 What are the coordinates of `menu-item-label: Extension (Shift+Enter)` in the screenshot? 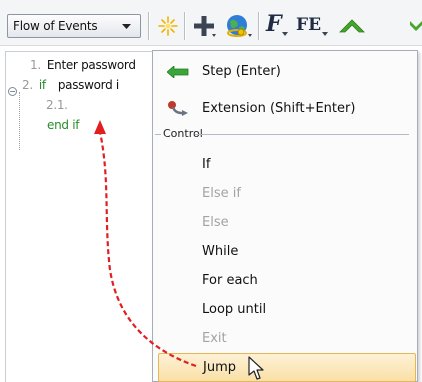 It's located at (279, 108).